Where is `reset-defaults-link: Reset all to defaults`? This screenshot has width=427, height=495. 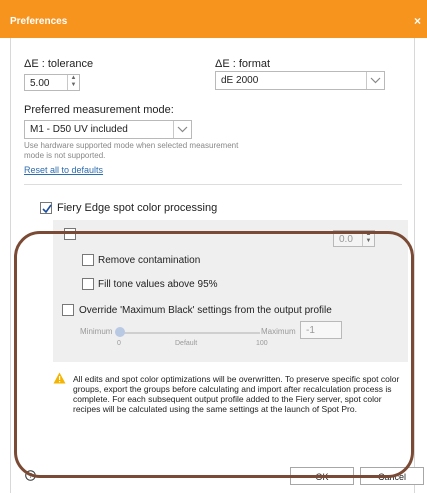
reset-defaults-link: Reset all to defaults is located at coordinates (63, 170).